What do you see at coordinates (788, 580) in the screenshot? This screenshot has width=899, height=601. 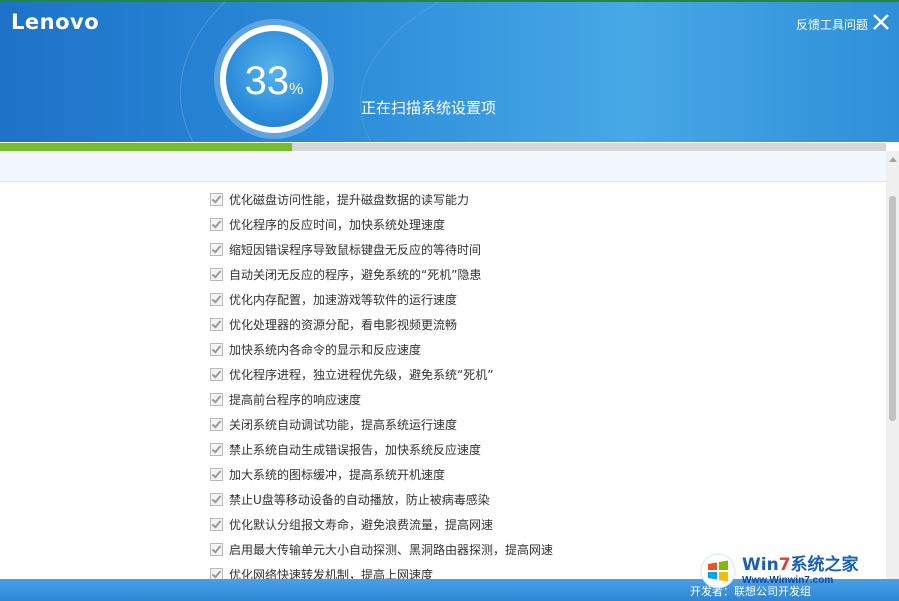 I see `watermark-url: Www.Winwin7.com` at bounding box center [788, 580].